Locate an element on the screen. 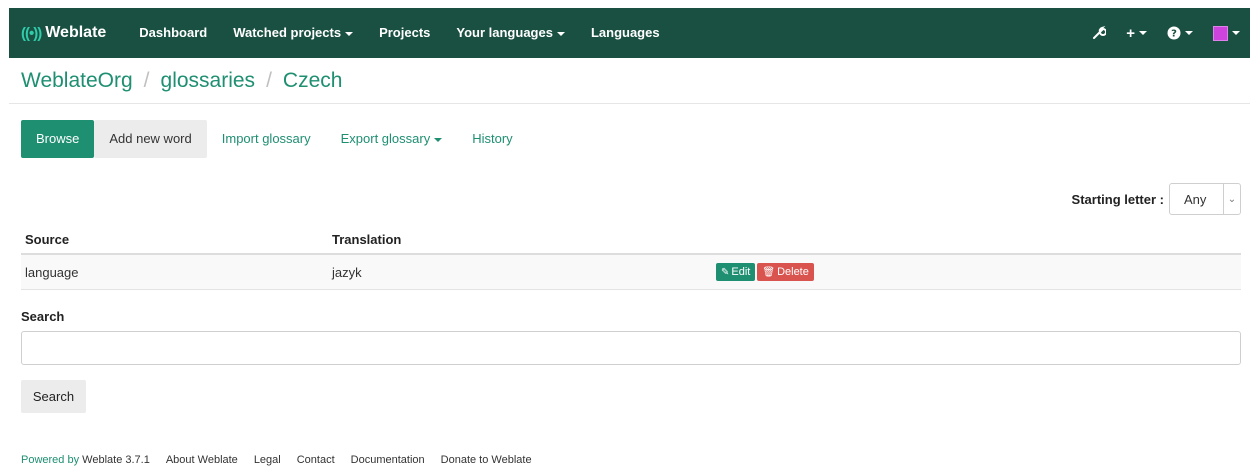 This screenshot has height=467, width=1250. breadcrumb: WeblateOrg / glossaries / Czech is located at coordinates (181, 81).